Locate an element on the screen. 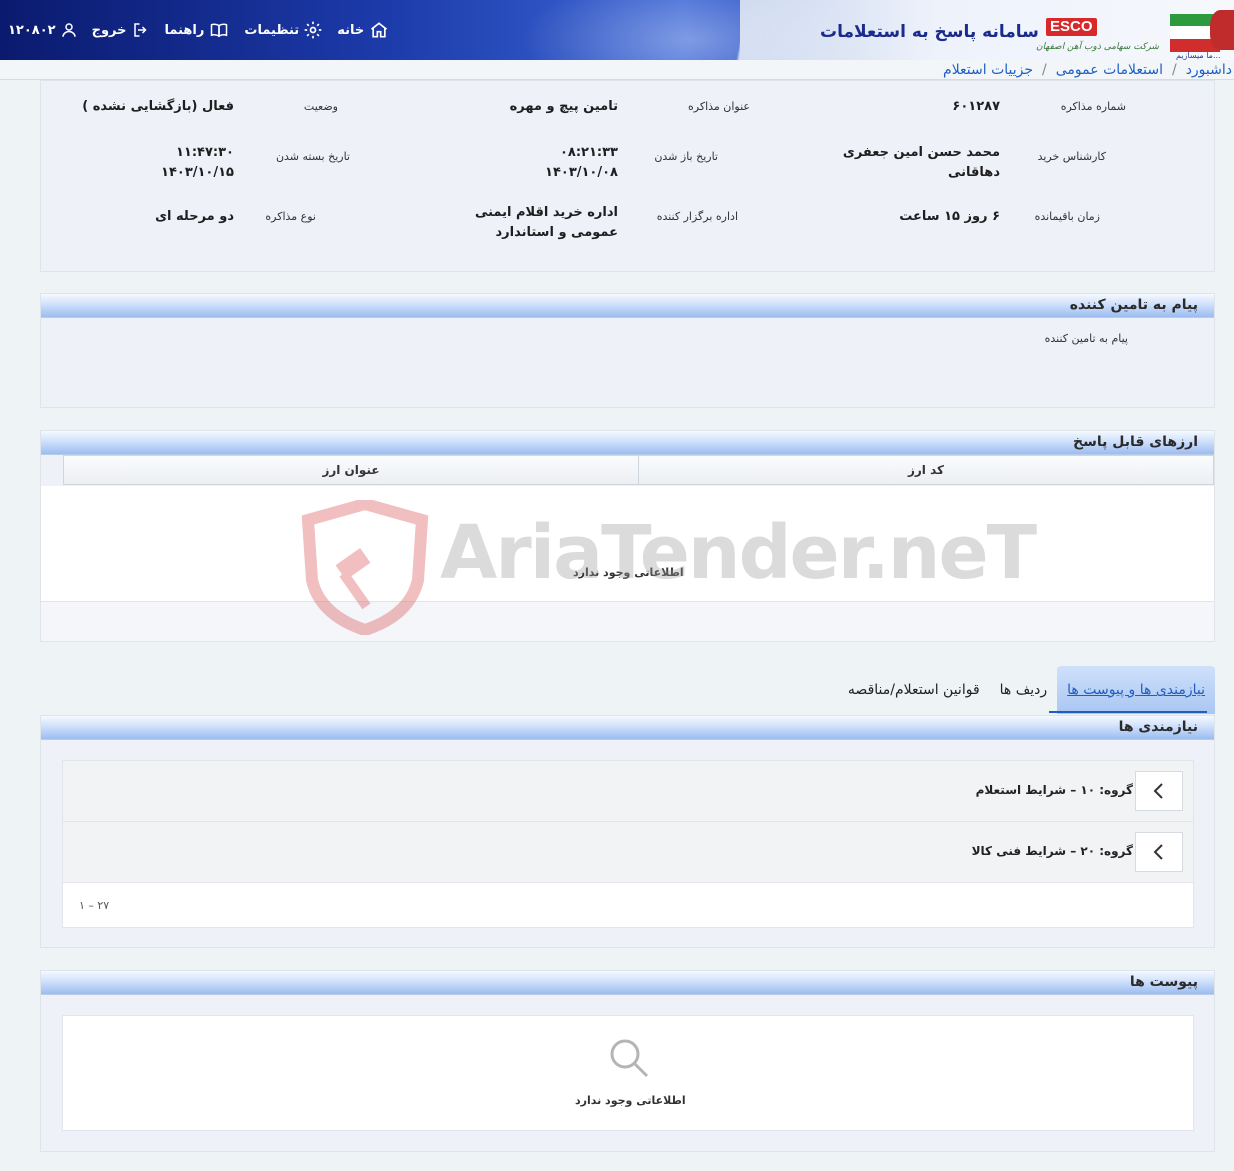  supplier-message-label: پیام به تامین کننده is located at coordinates (1086, 338).